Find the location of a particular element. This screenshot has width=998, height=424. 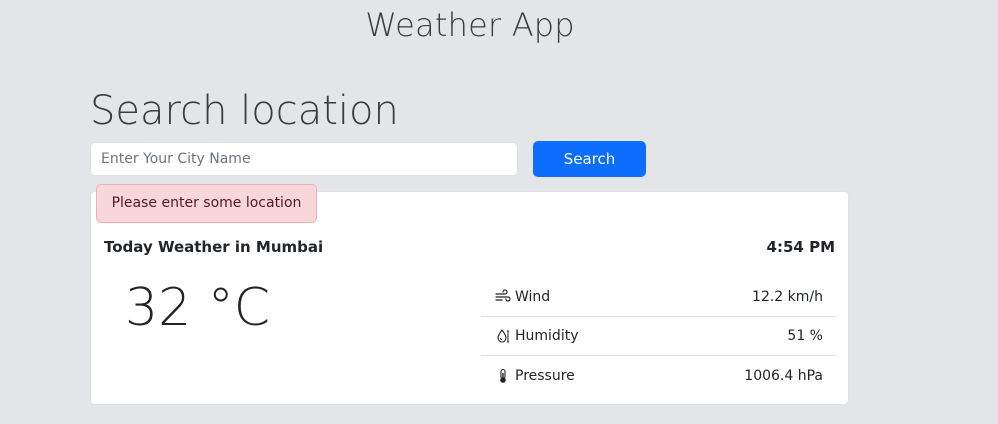

detail-value: 12.2 km/h is located at coordinates (787, 297).